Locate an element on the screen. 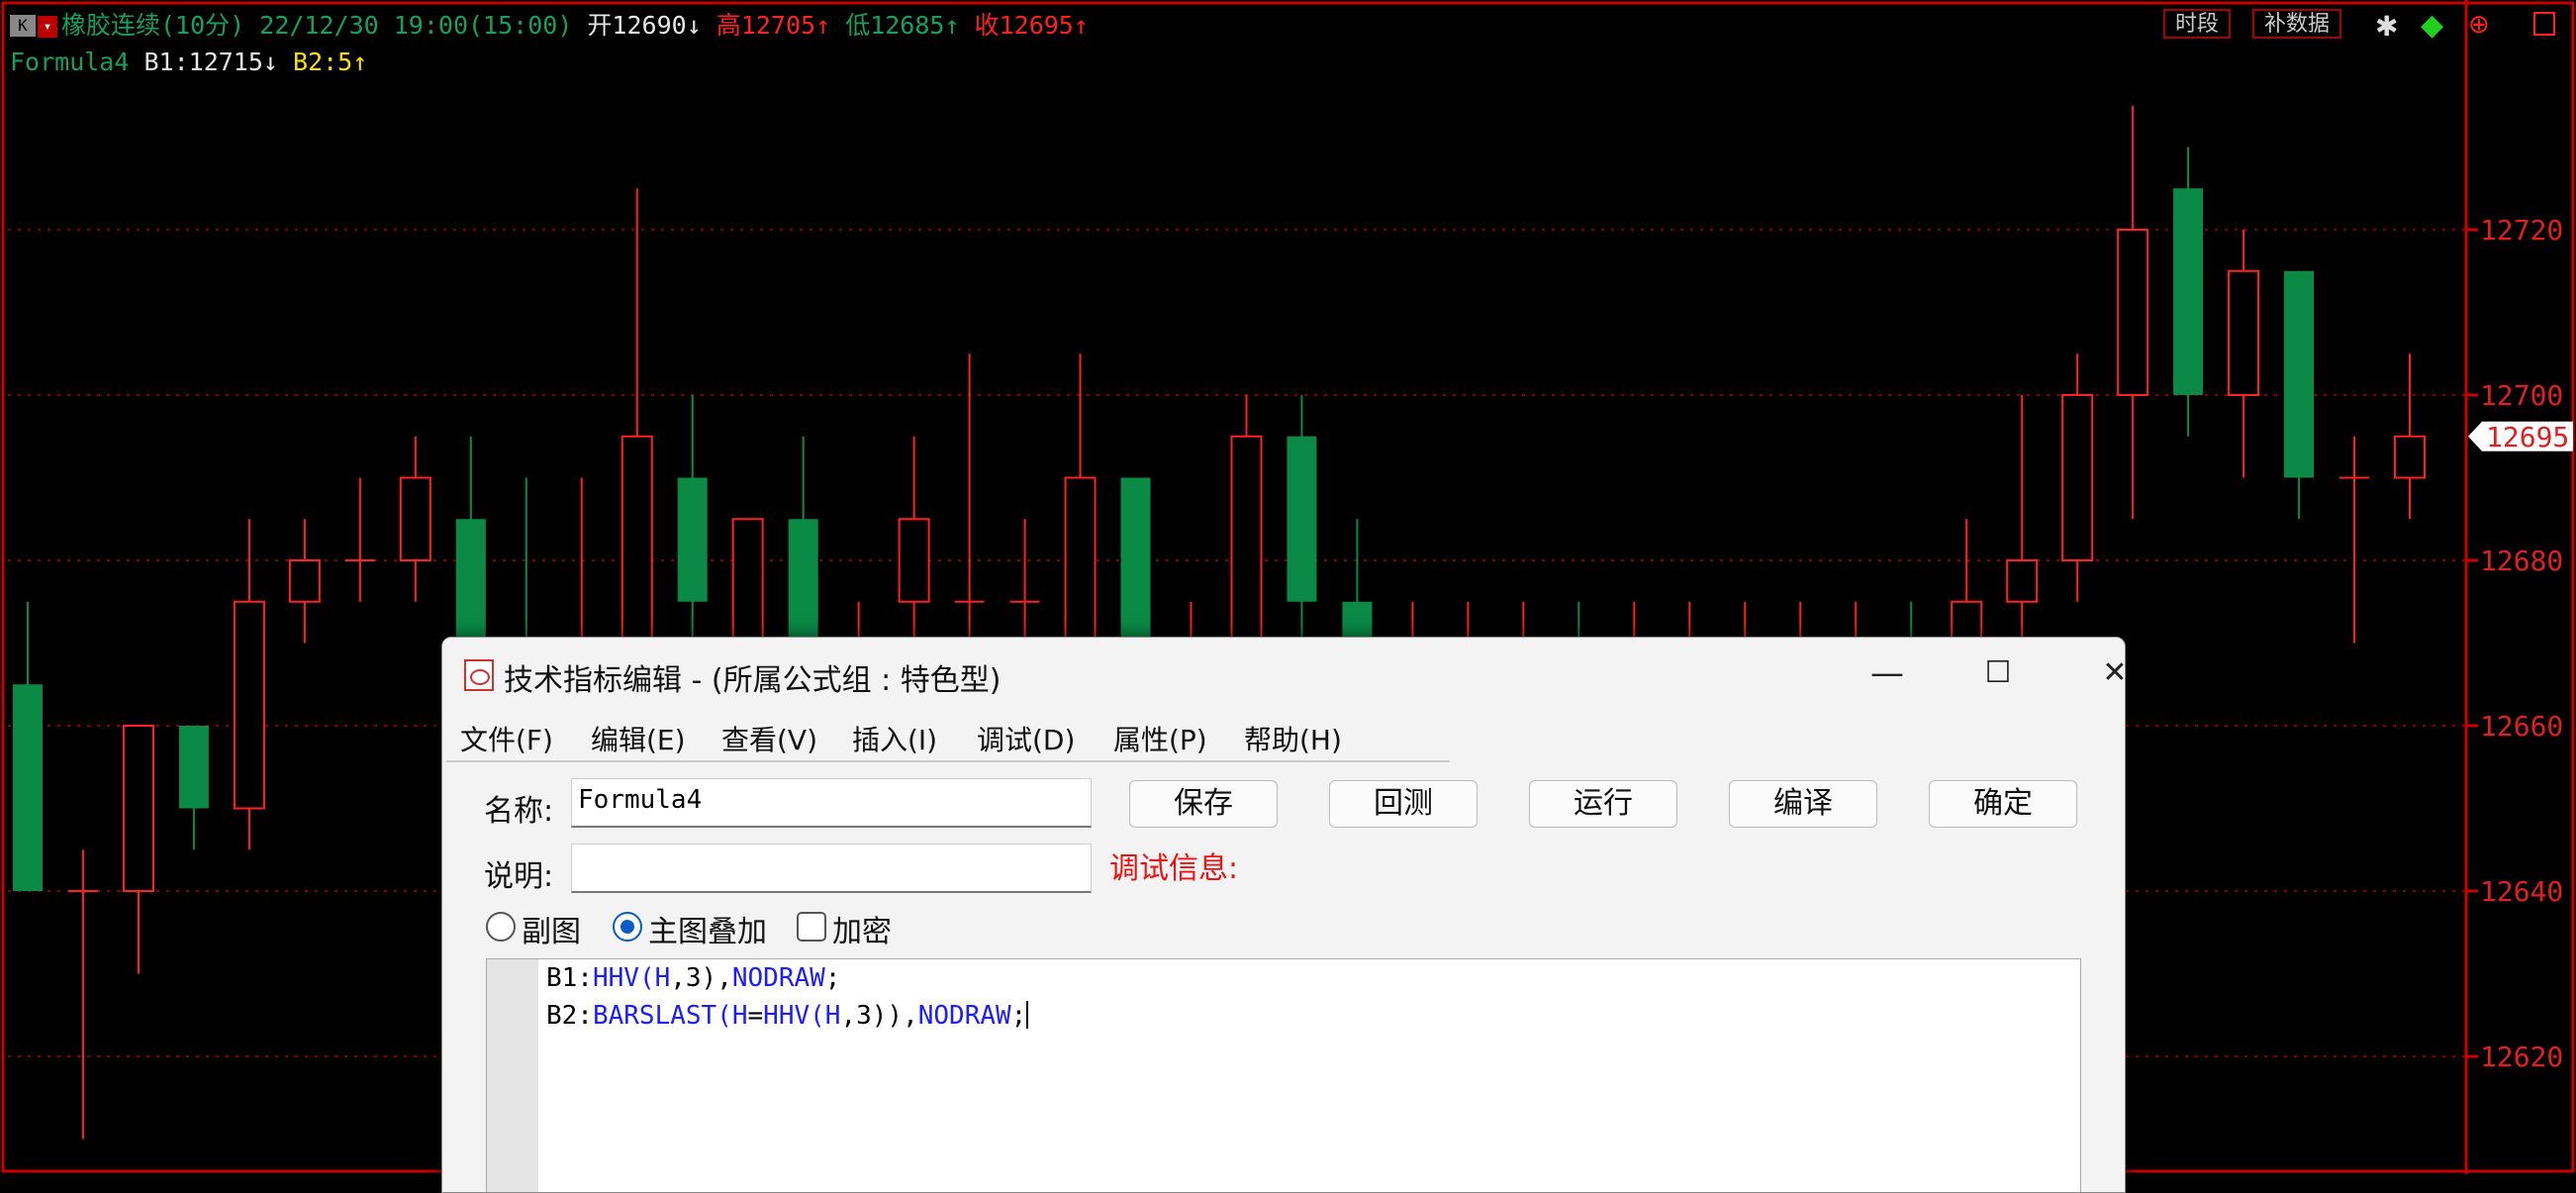 The width and height of the screenshot is (2576, 1193). main-overlay-label: 主图叠加 is located at coordinates (707, 929).